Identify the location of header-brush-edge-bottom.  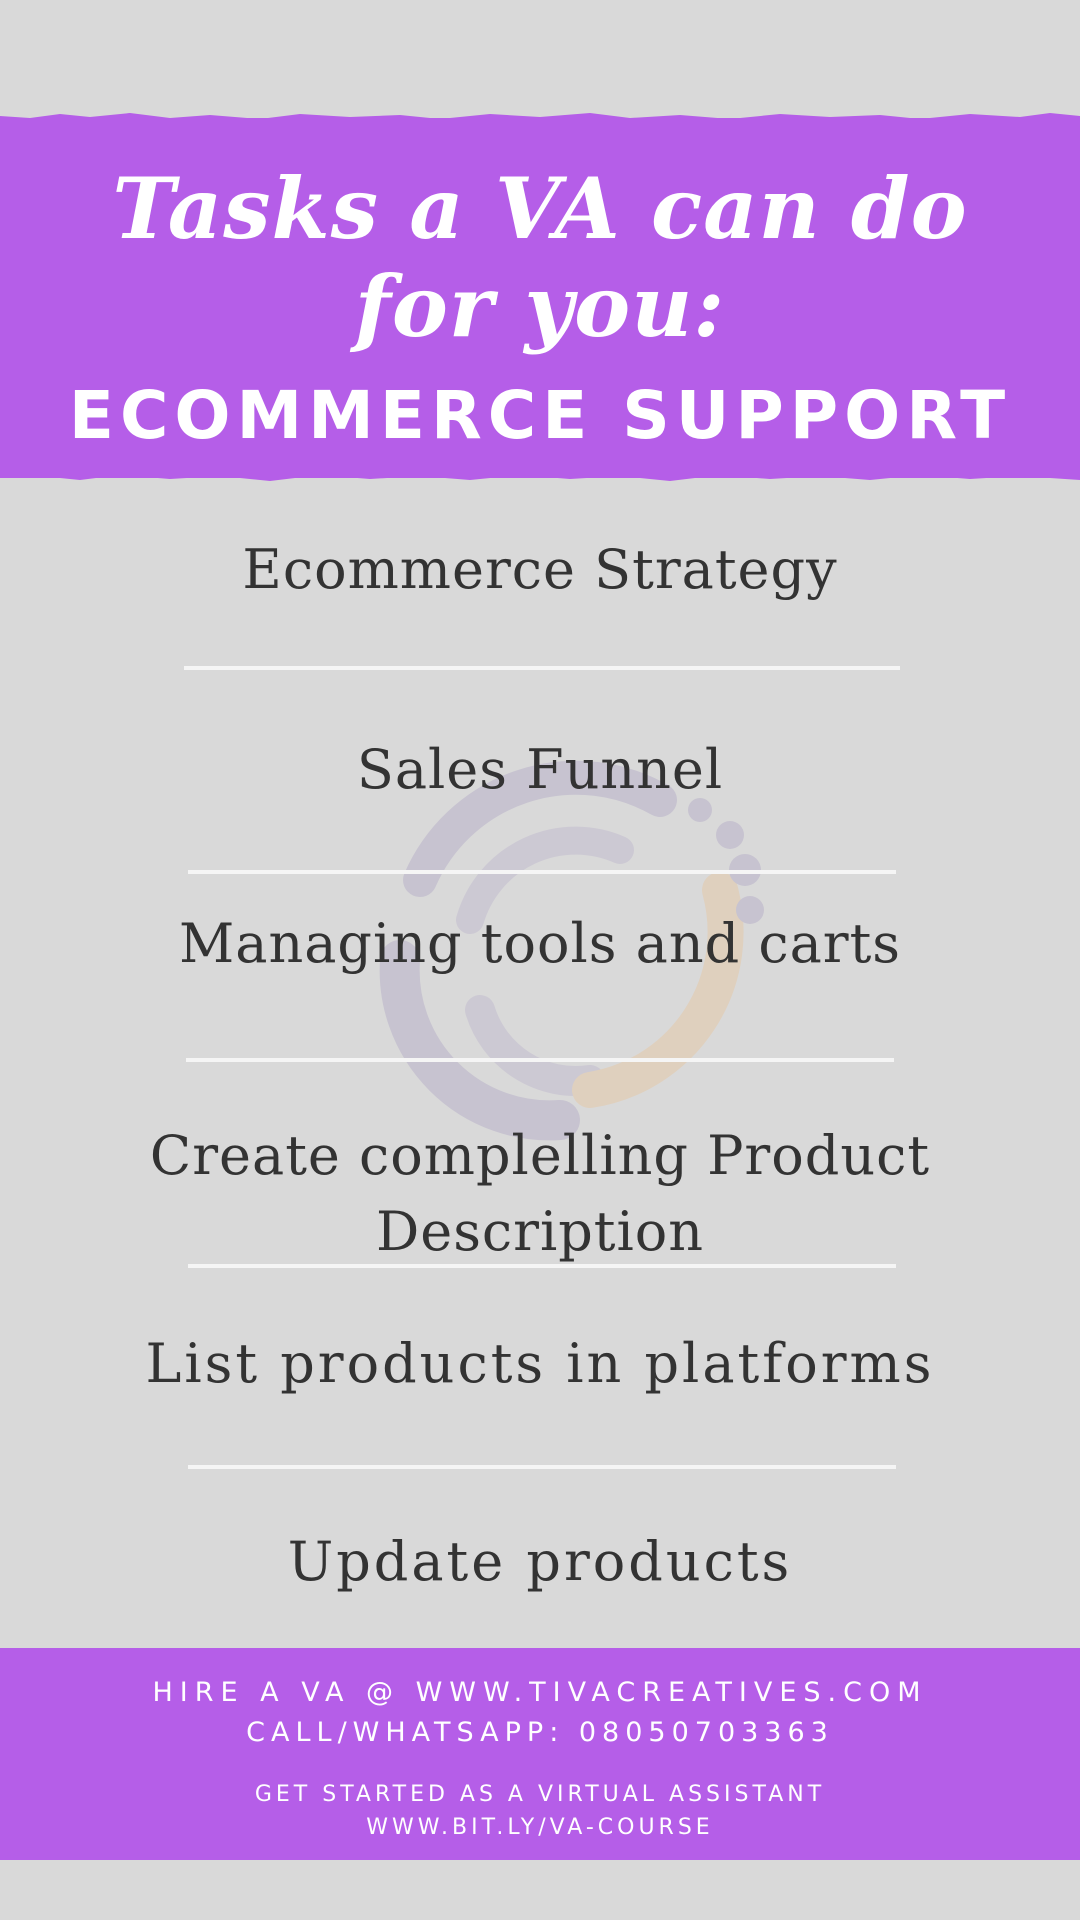
(540, 475).